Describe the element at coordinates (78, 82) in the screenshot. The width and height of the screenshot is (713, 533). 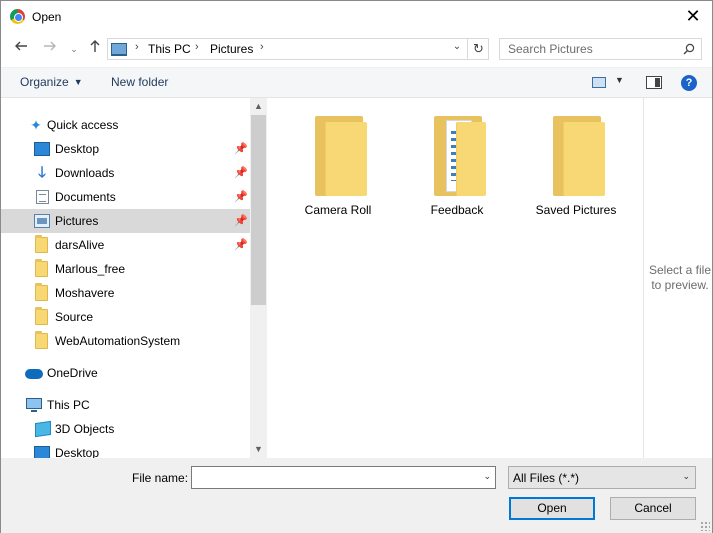
I see `caret-down-icon: ▼` at that location.